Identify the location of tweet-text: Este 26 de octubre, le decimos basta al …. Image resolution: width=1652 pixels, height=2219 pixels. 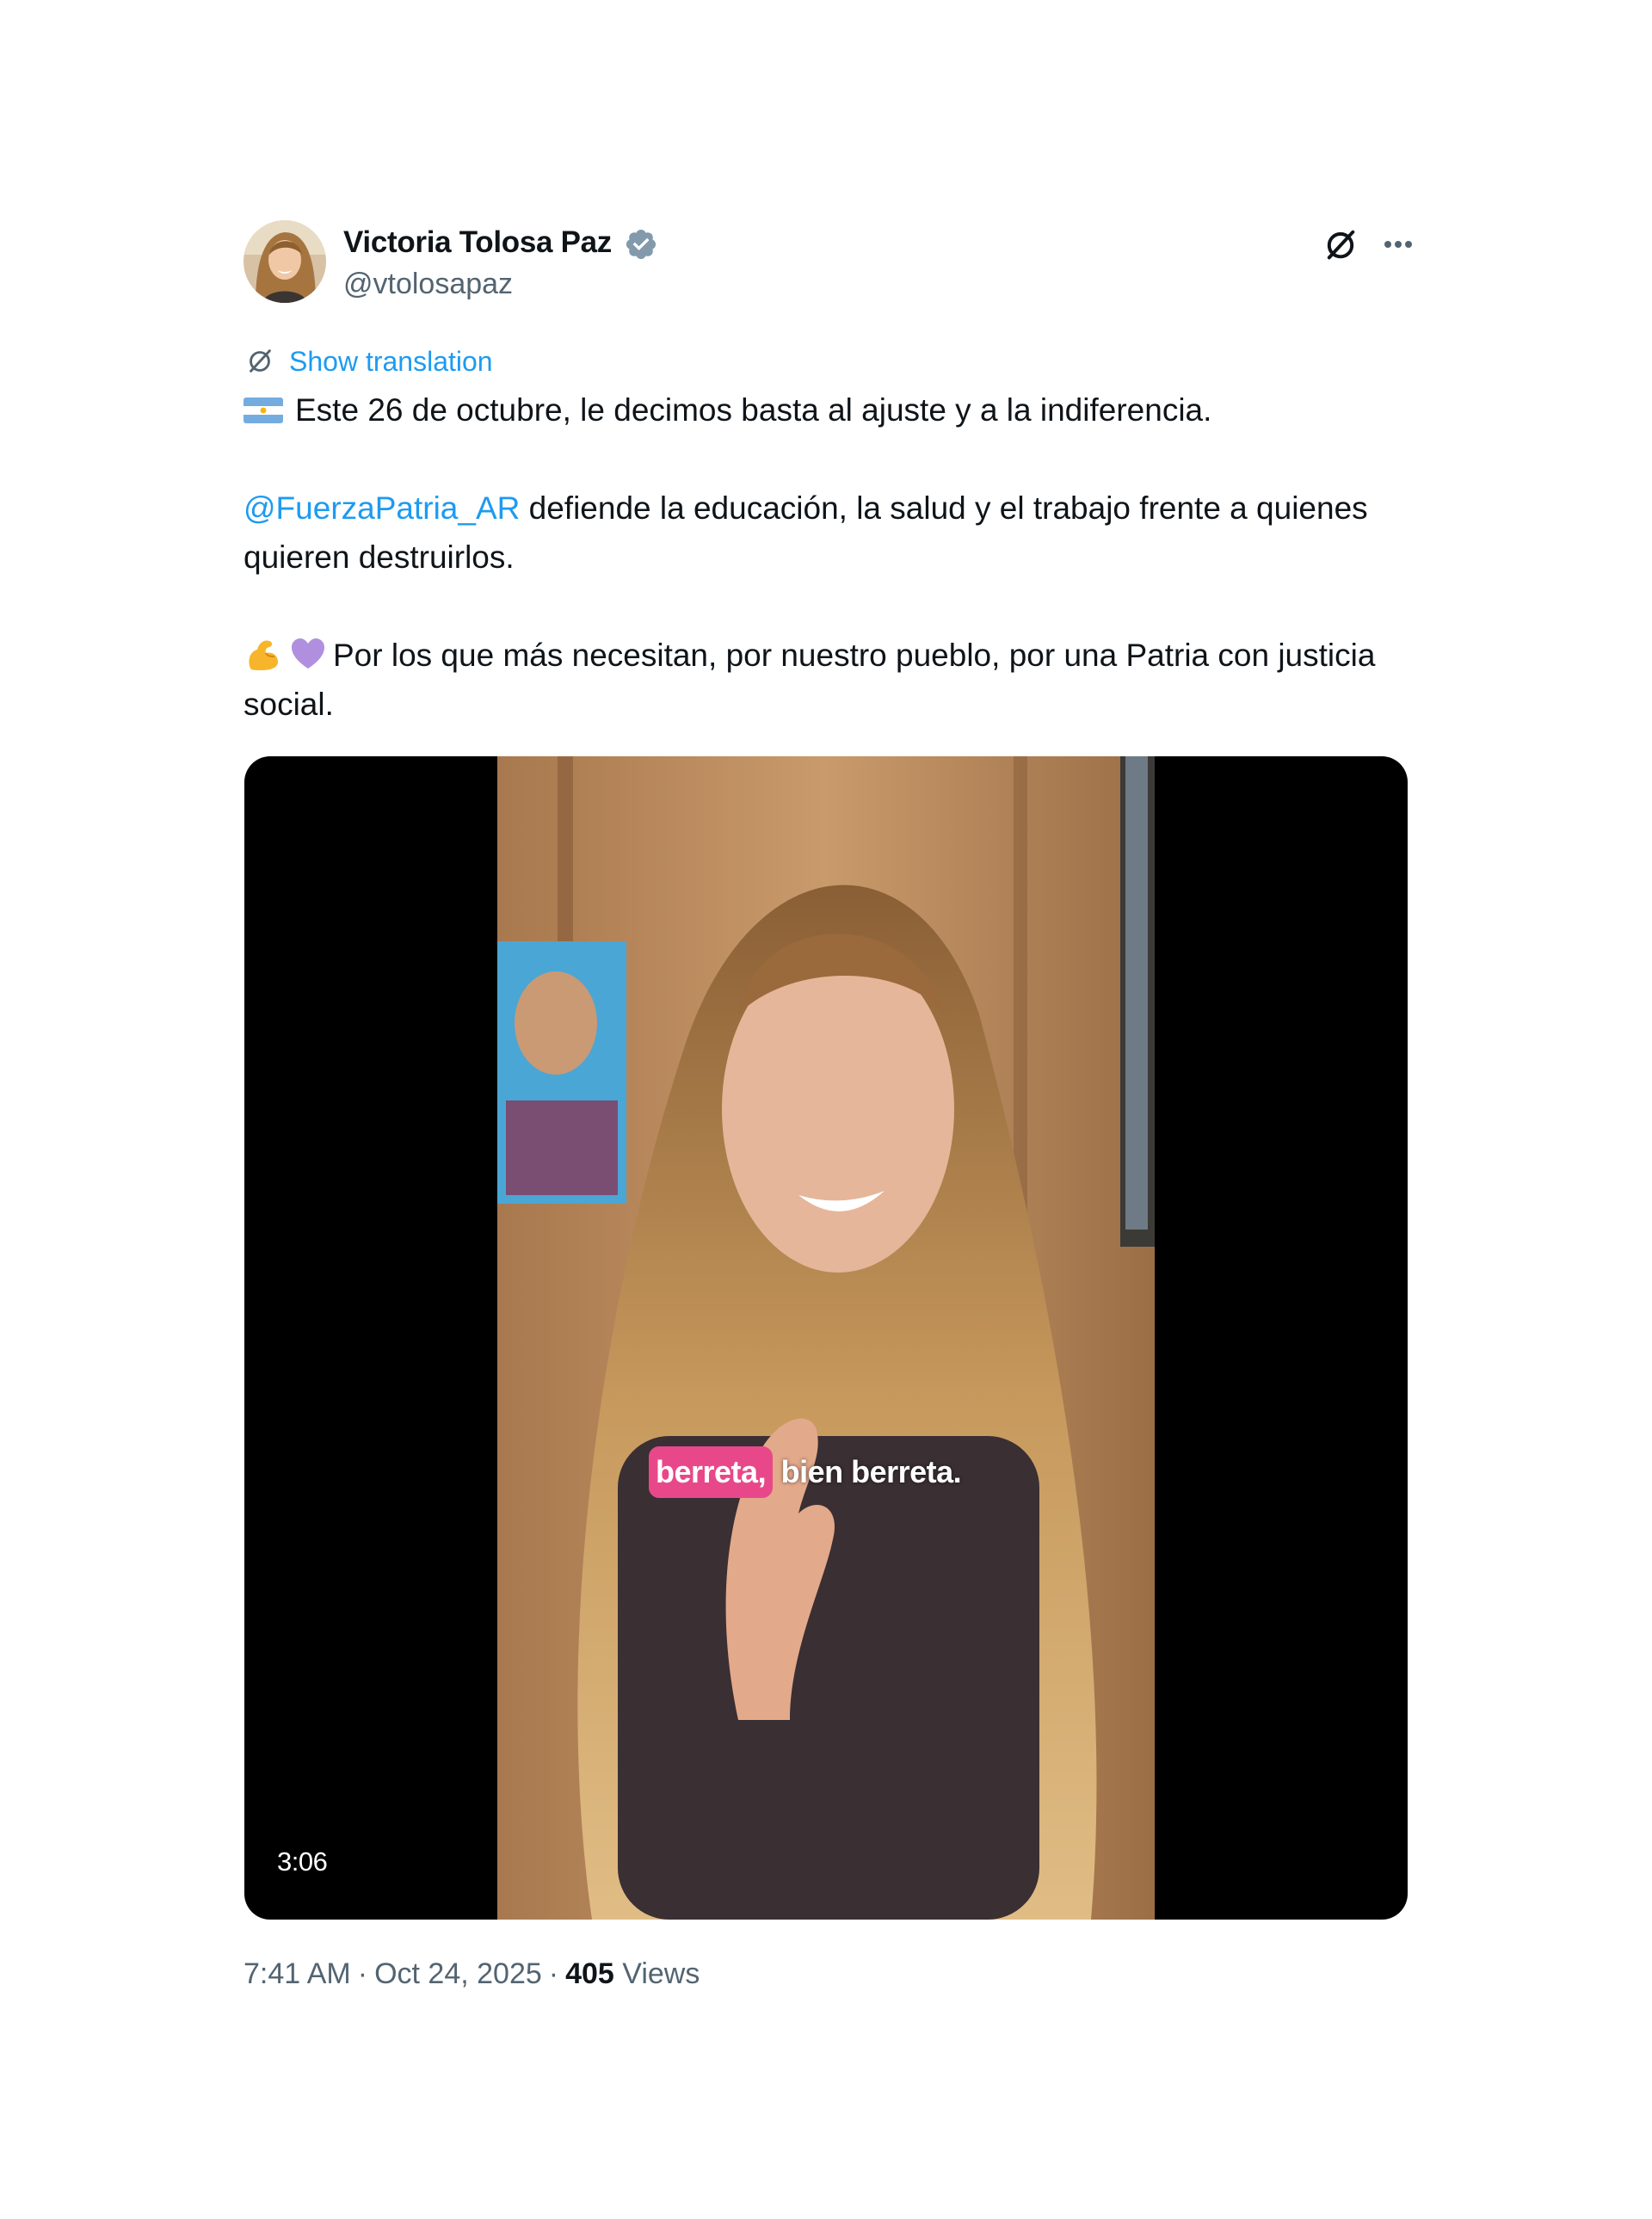
(845, 557).